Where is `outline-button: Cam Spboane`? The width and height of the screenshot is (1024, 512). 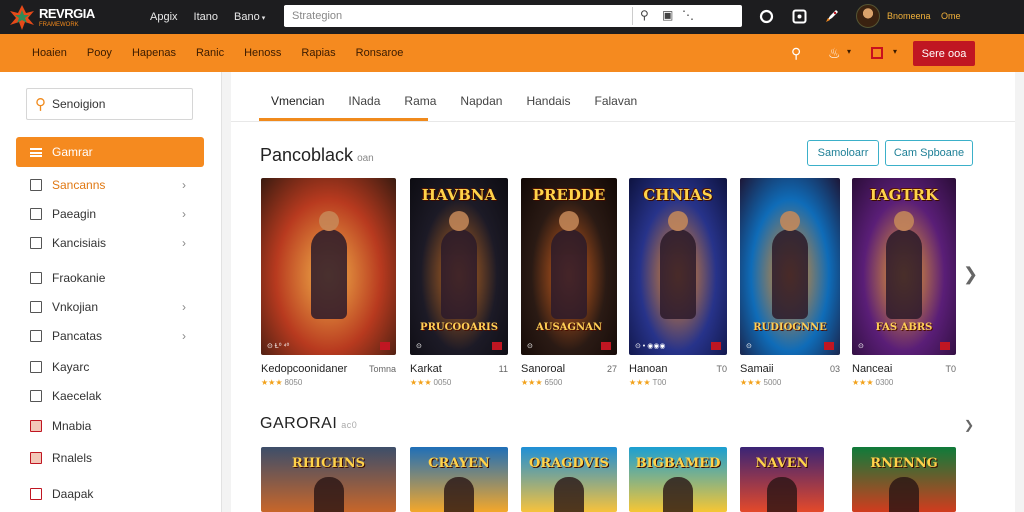
outline-button: Cam Spboane is located at coordinates (929, 153).